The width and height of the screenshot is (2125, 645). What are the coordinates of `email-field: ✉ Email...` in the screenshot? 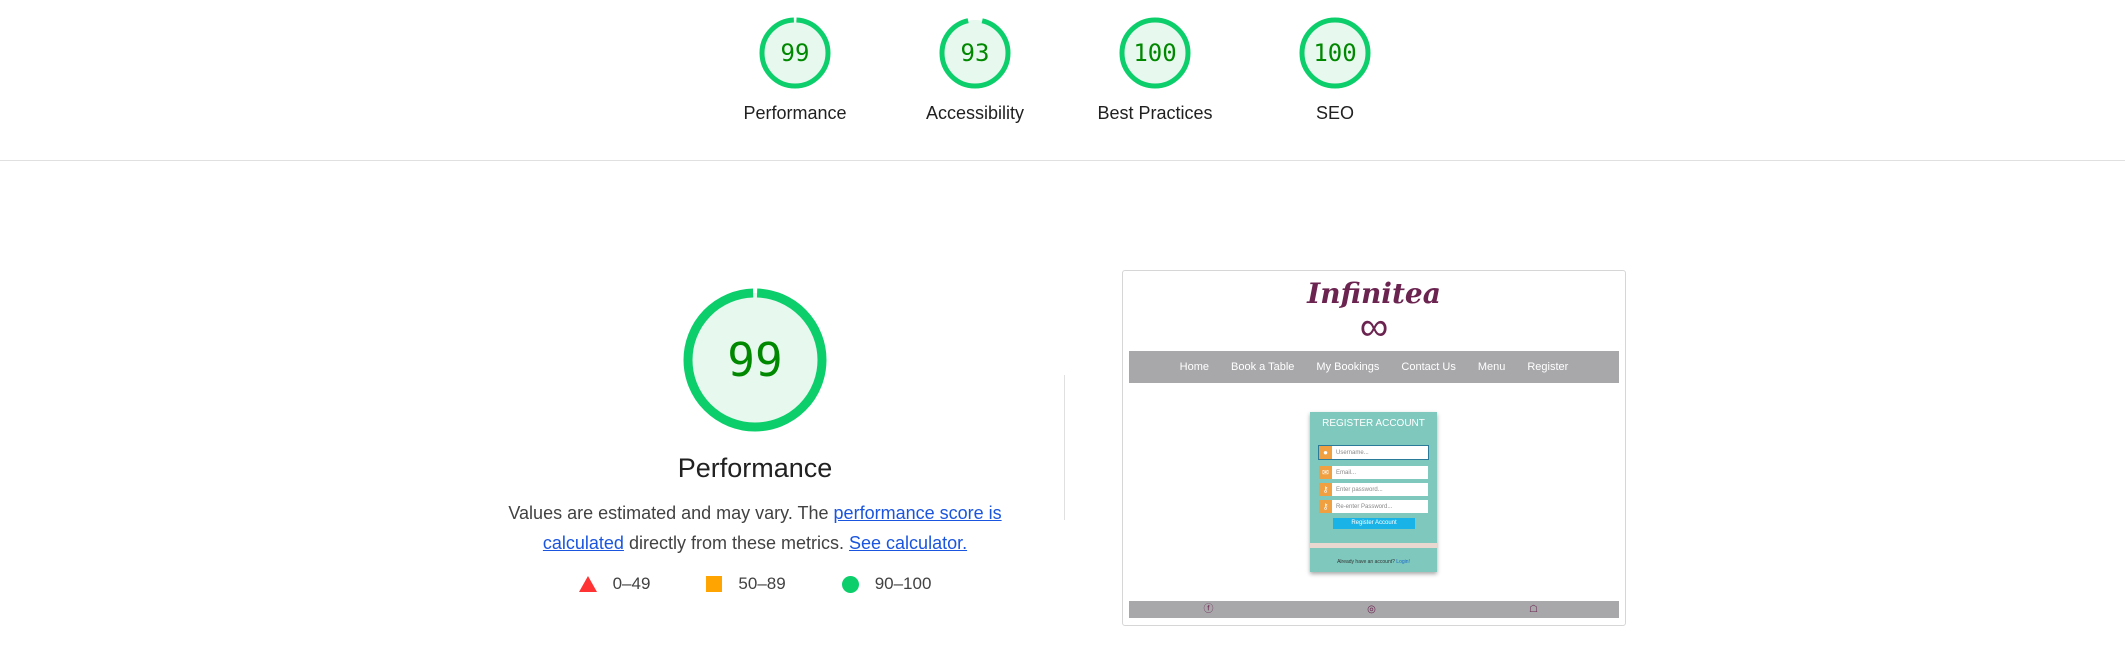 It's located at (1373, 472).